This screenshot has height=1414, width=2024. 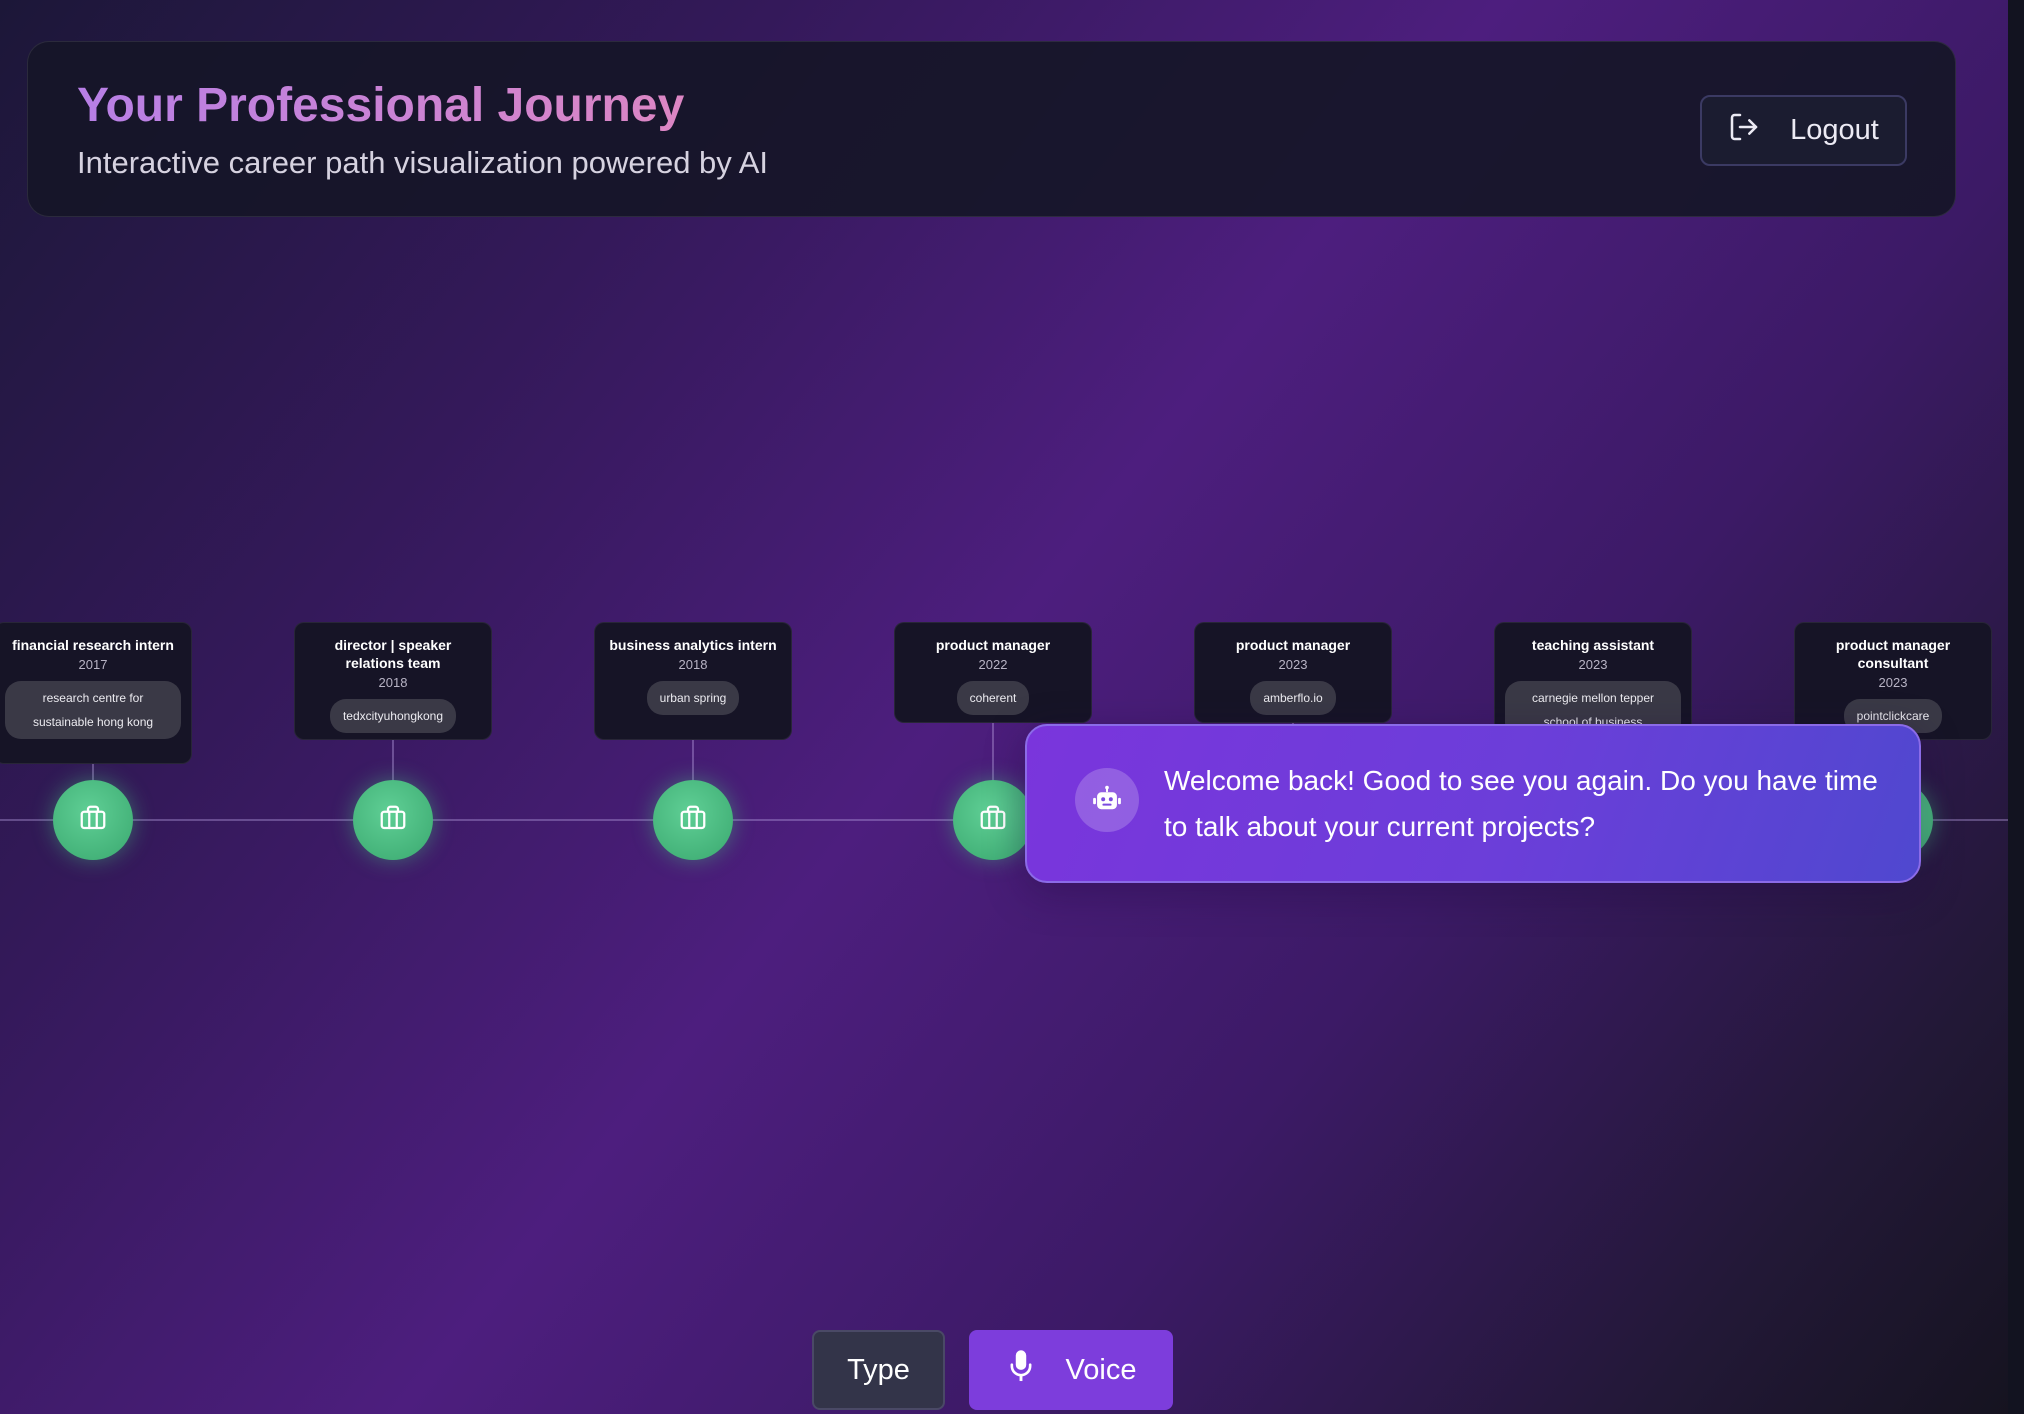 What do you see at coordinates (1593, 645) in the screenshot?
I see `position-title: teaching assistant` at bounding box center [1593, 645].